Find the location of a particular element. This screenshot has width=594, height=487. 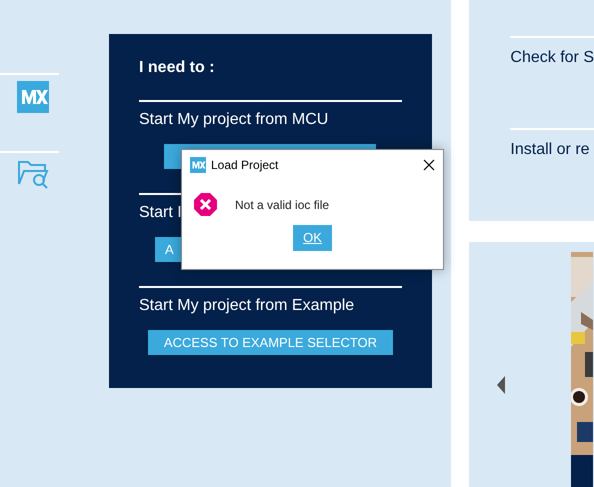

error-message: Not a valid ioc file is located at coordinates (282, 205).